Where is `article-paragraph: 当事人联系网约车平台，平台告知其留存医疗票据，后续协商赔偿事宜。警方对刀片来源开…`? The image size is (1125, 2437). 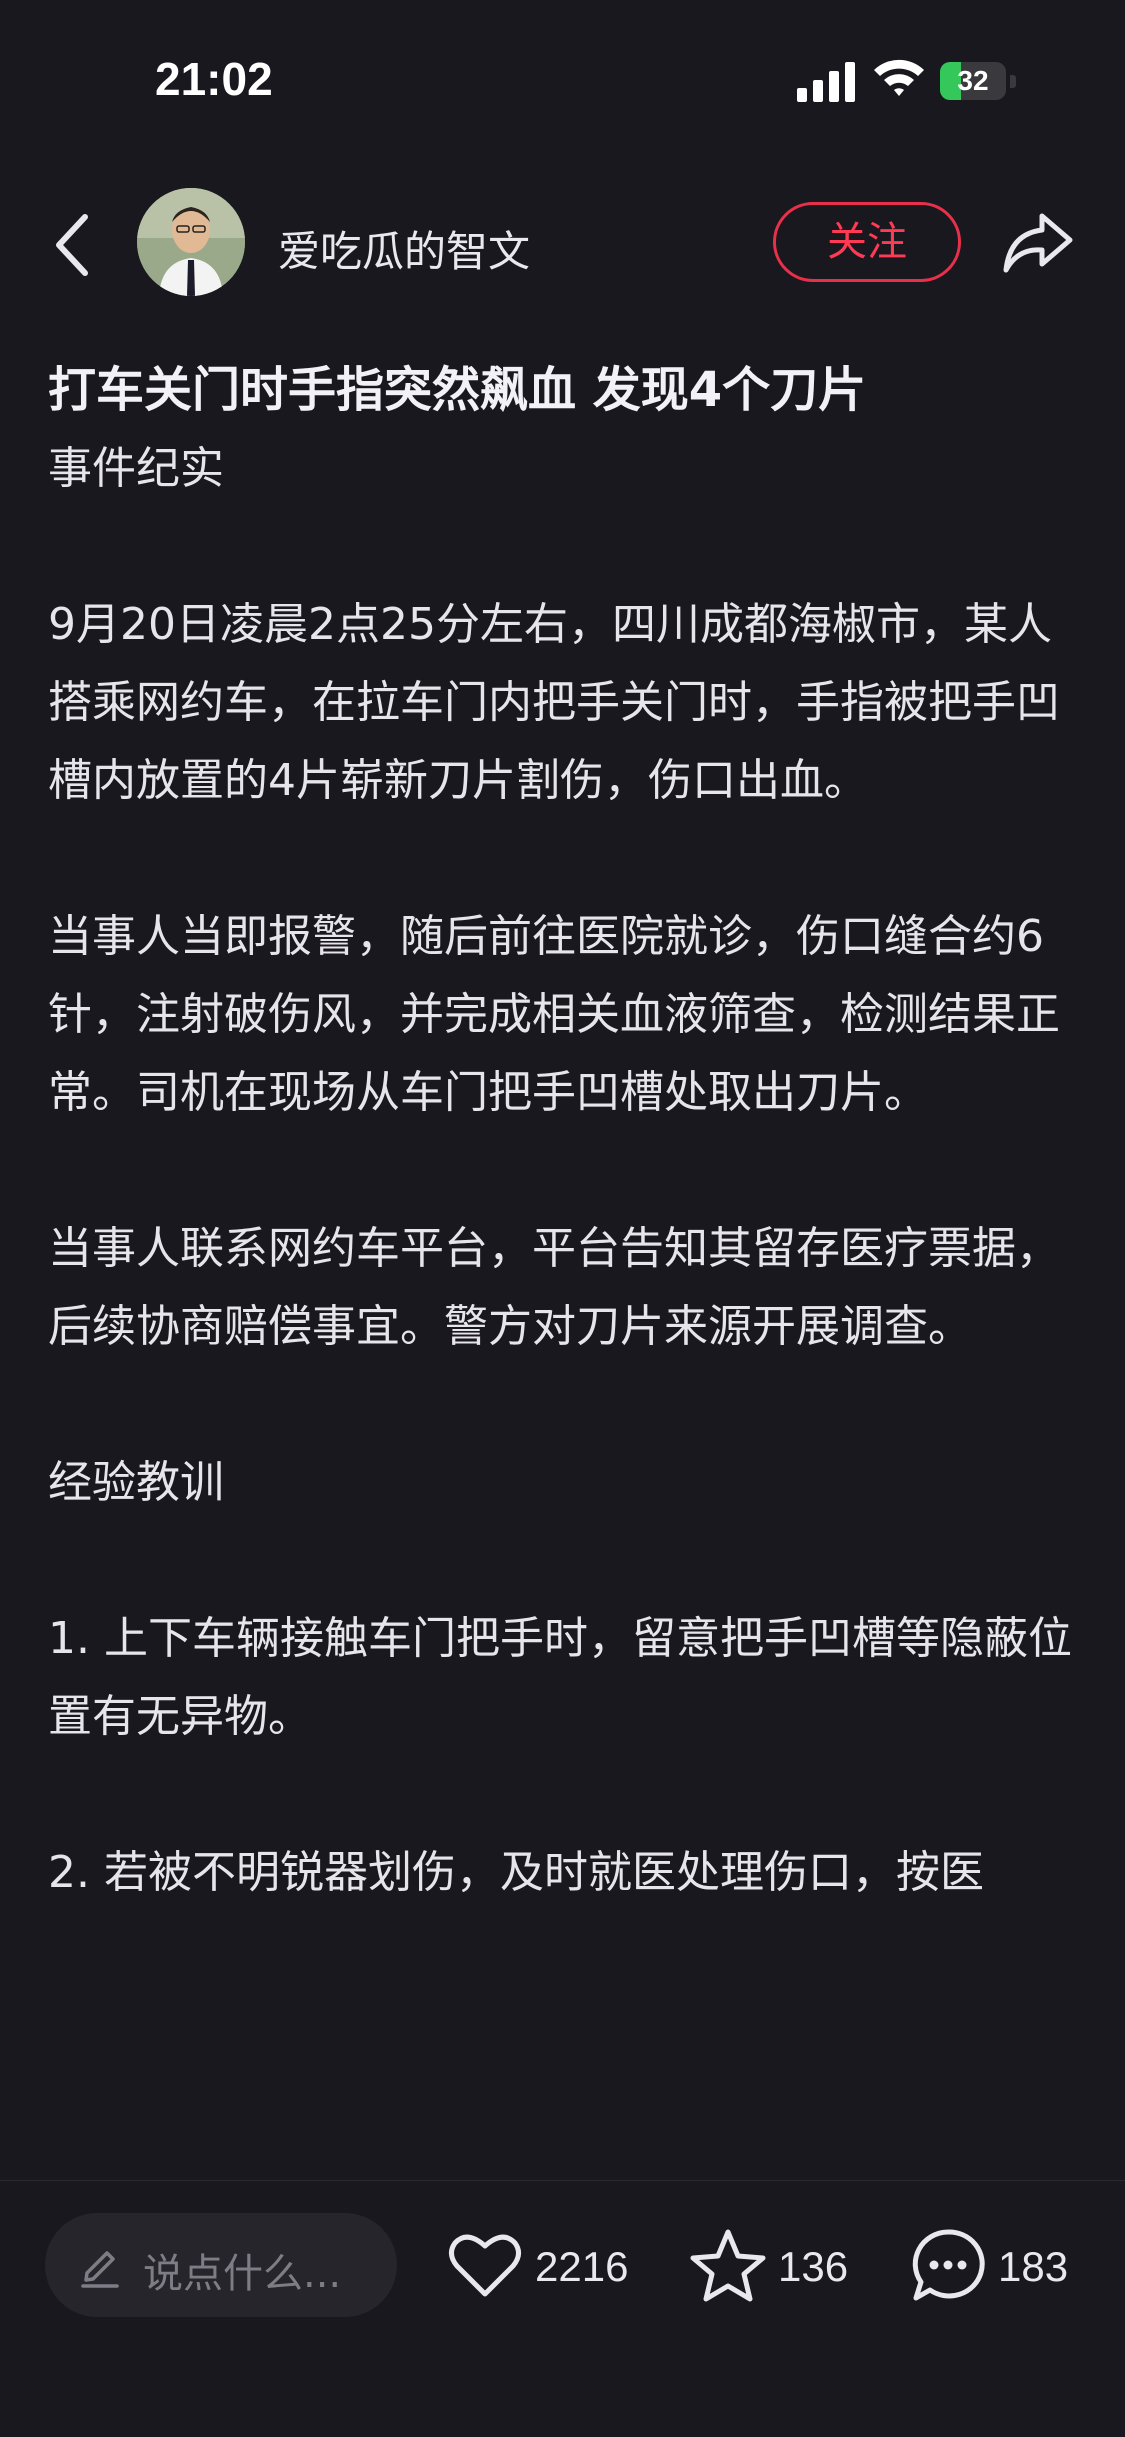
article-paragraph: 当事人联系网约车平台，平台告知其留存医疗票据，后续协商赔偿事宜。警方对刀片来源开… is located at coordinates (554, 1287).